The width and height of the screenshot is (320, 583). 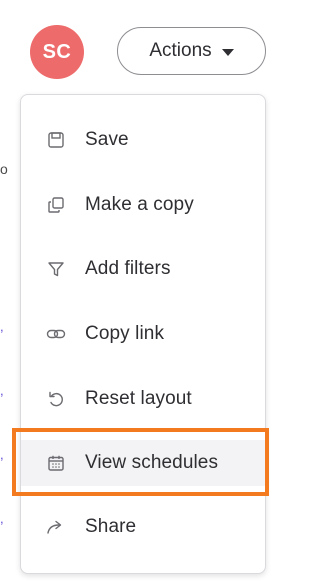 I want to click on link-icon, so click(x=56, y=334).